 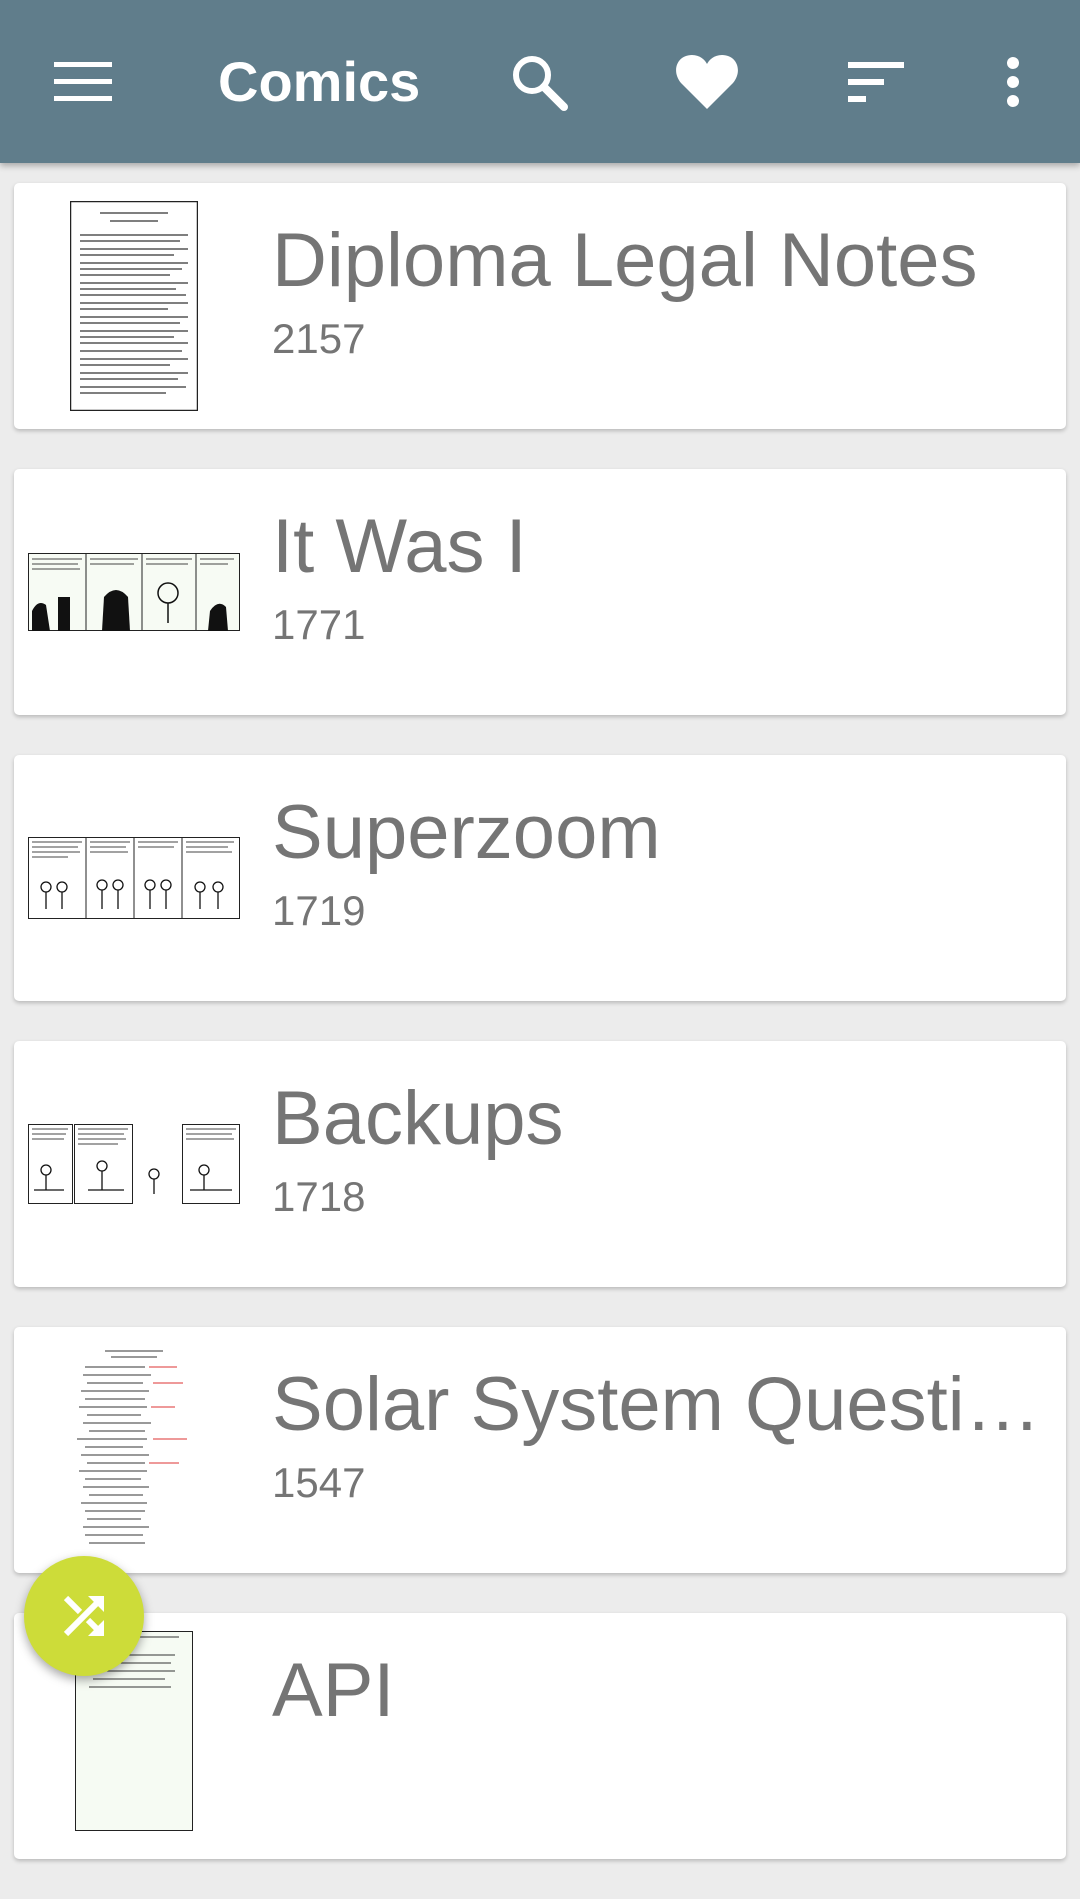 I want to click on search-button, so click(x=539, y=81).